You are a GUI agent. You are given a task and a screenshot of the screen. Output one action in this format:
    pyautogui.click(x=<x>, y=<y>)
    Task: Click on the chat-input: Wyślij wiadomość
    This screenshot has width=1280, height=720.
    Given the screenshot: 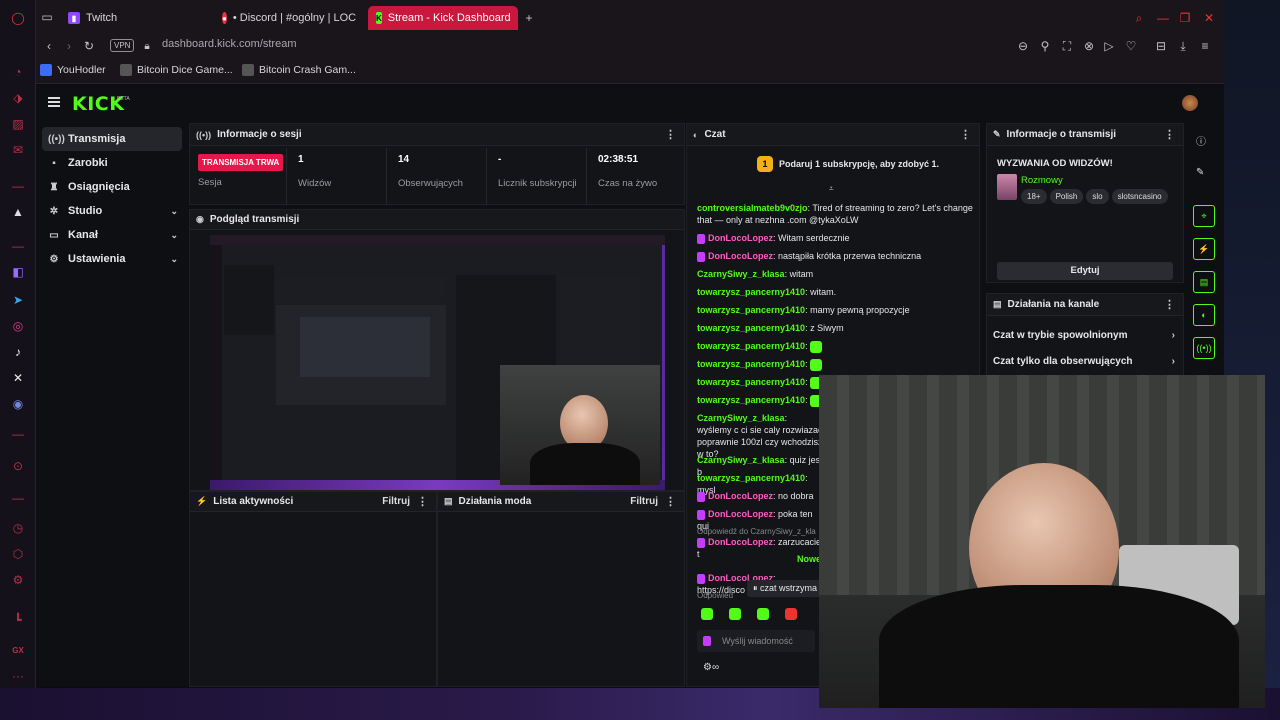 What is the action you would take?
    pyautogui.click(x=756, y=641)
    